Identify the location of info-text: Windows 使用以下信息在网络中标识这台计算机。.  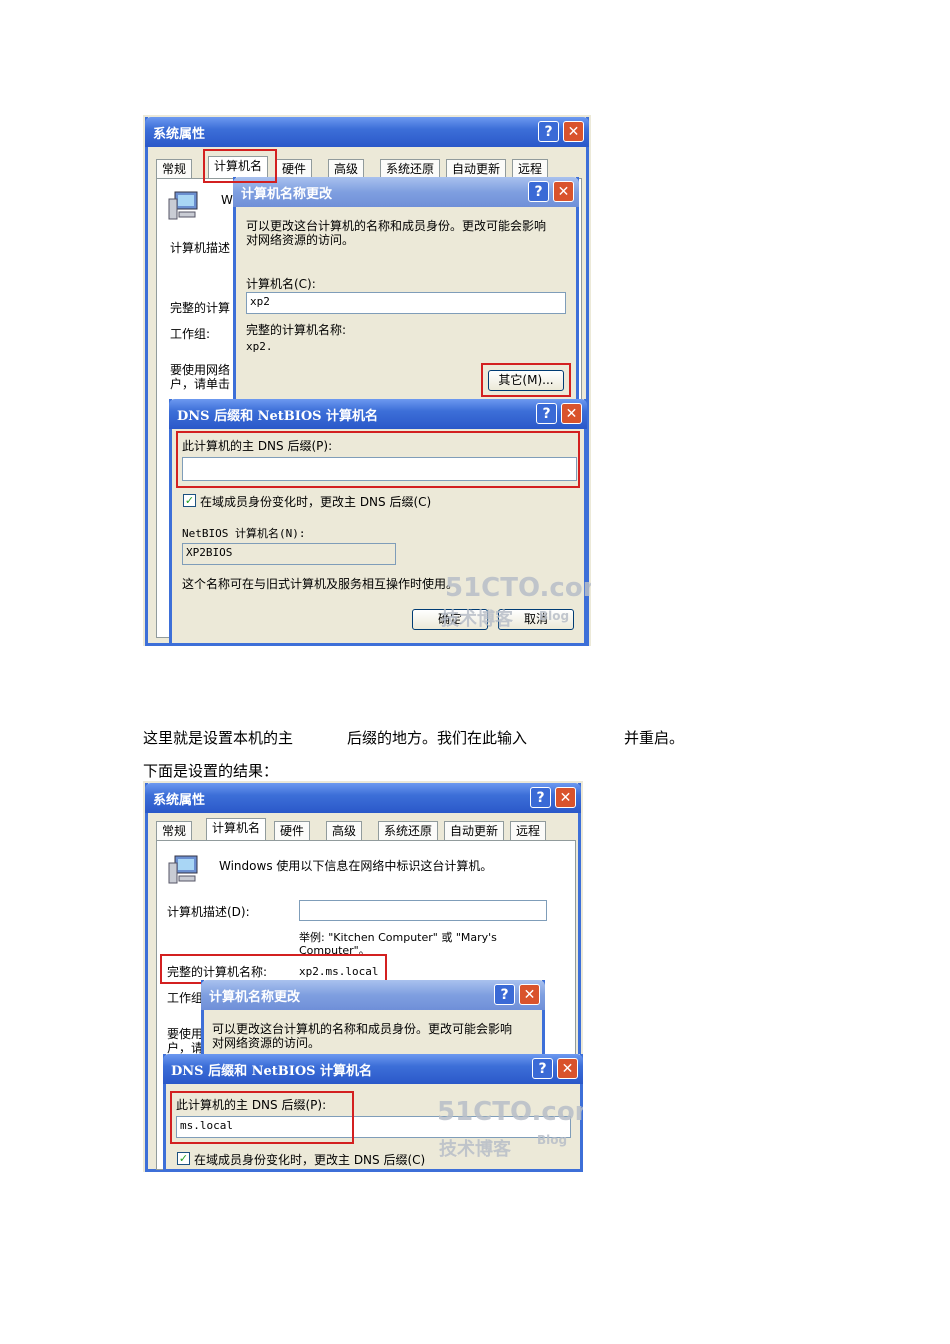
(356, 866).